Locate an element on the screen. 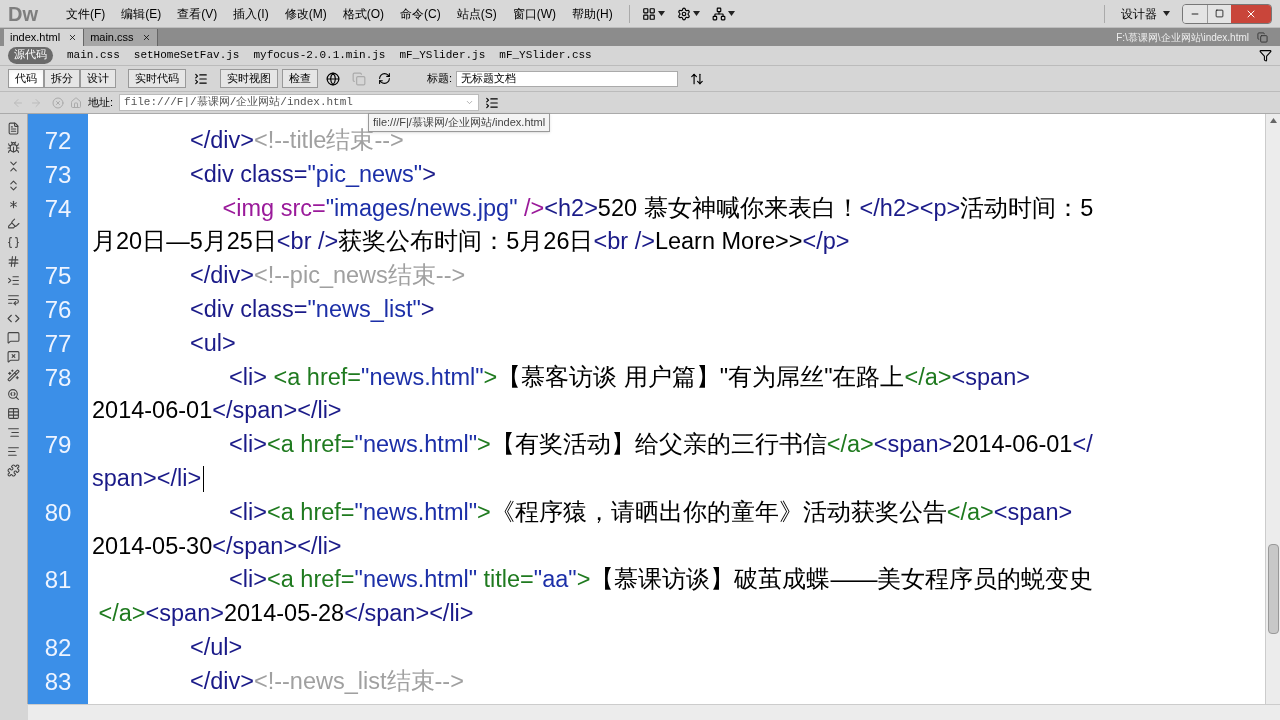 This screenshot has width=1280, height=720. address-label: 地址: is located at coordinates (101, 103).